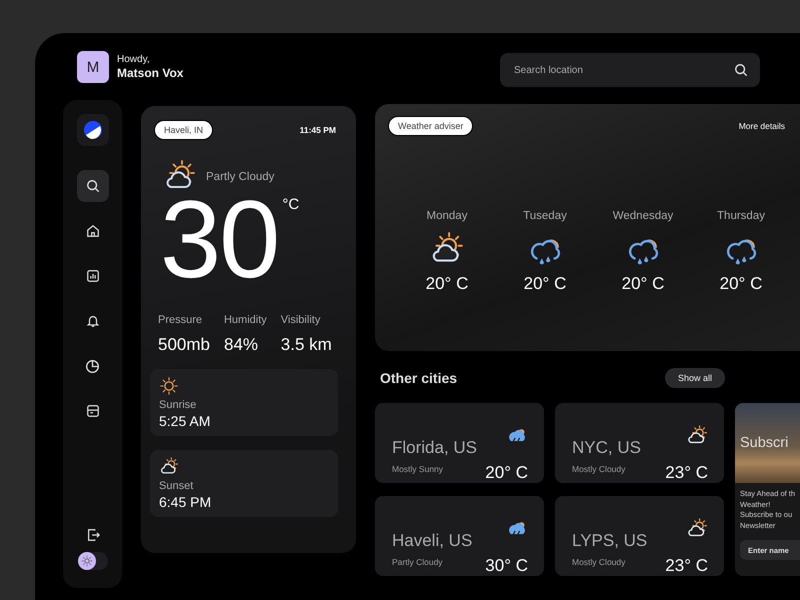  I want to click on city-card: LYPS, US Mostly Cloudy 23° C, so click(639, 536).